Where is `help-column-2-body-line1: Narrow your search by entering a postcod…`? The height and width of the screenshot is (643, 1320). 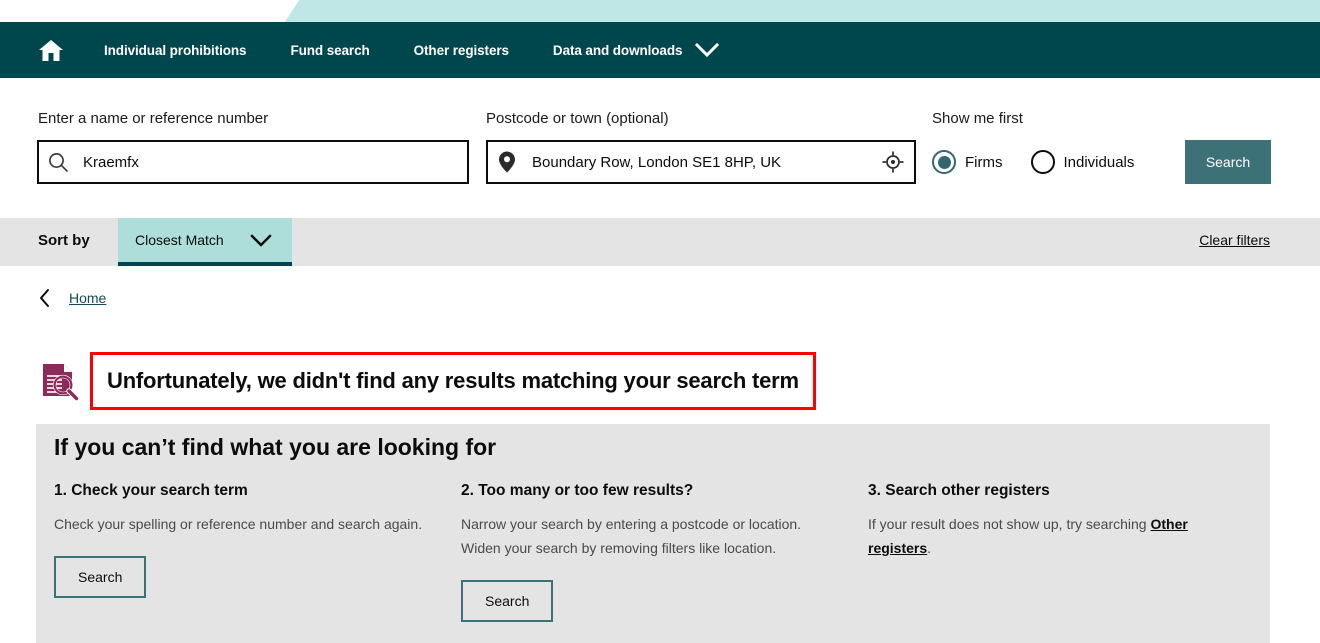 help-column-2-body-line1: Narrow your search by entering a postcod… is located at coordinates (631, 524).